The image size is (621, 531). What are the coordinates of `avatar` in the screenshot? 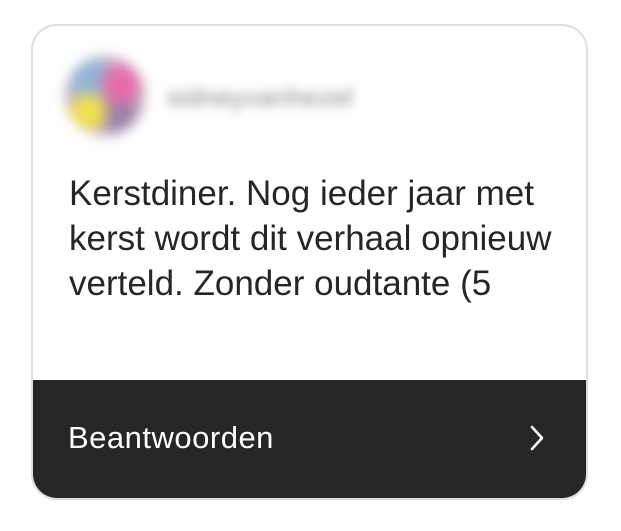 It's located at (105, 96).